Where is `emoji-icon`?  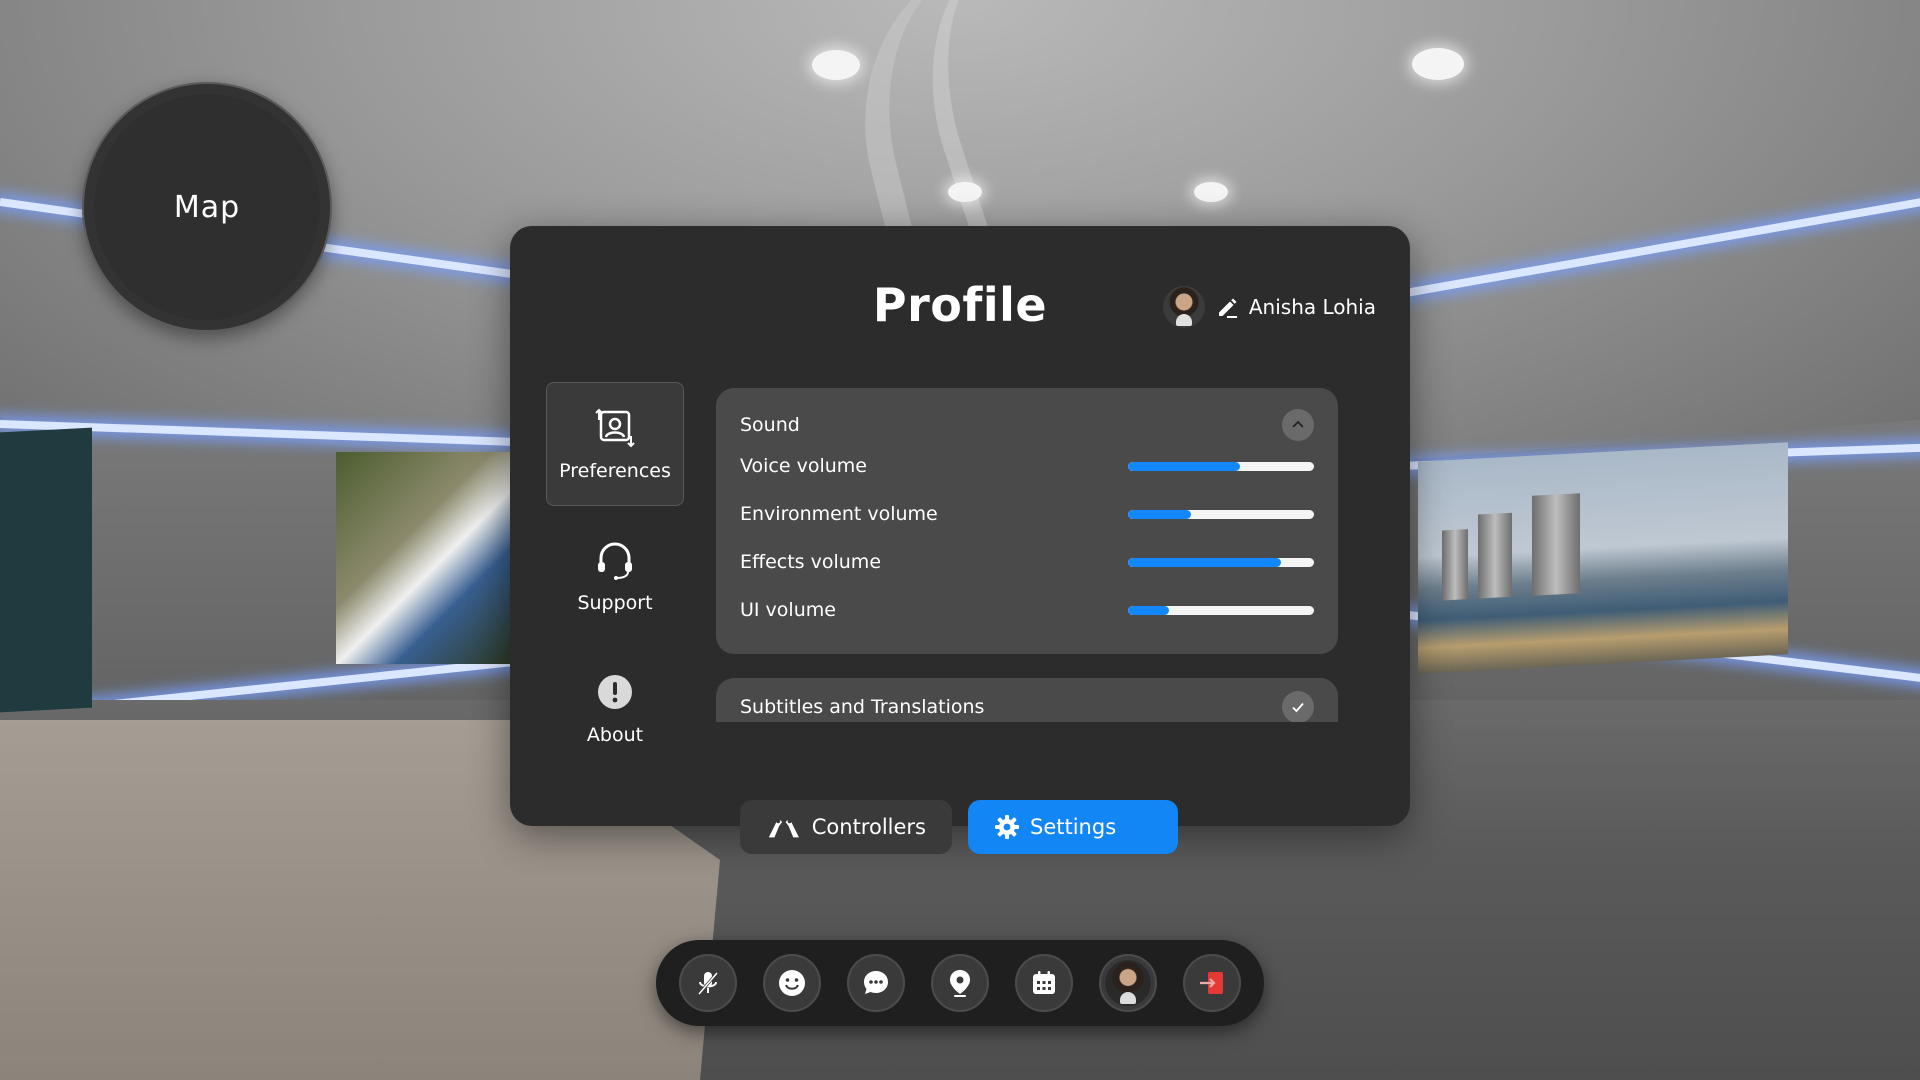 emoji-icon is located at coordinates (792, 983).